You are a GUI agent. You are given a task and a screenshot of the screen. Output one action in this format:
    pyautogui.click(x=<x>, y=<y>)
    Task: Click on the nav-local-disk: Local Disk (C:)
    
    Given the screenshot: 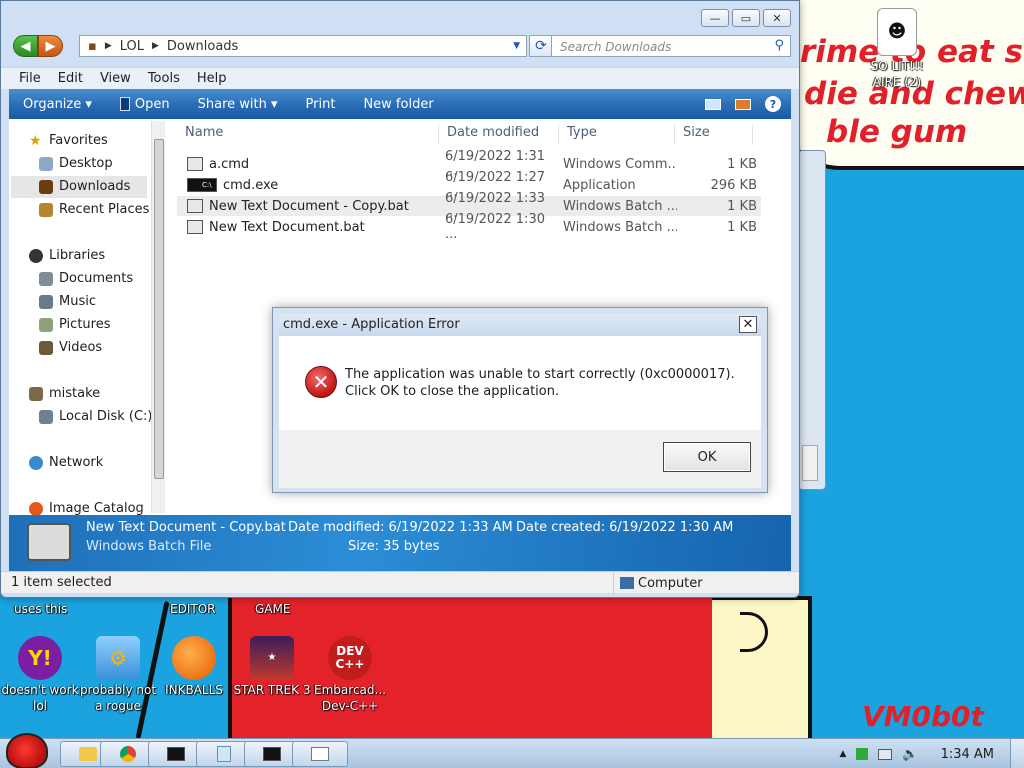 What is the action you would take?
    pyautogui.click(x=95, y=416)
    